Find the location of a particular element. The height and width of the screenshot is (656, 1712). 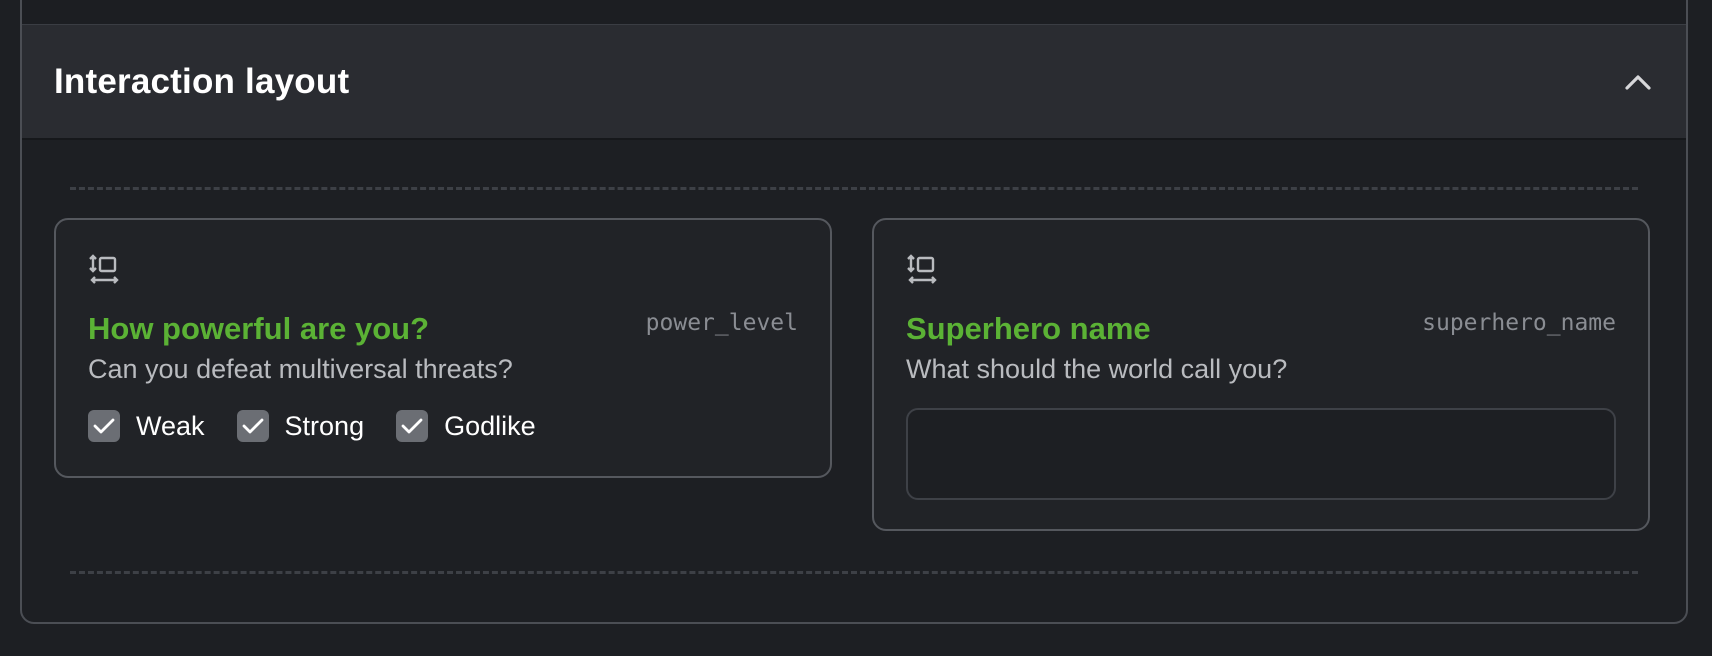

chevron-up-icon is located at coordinates (1638, 82).